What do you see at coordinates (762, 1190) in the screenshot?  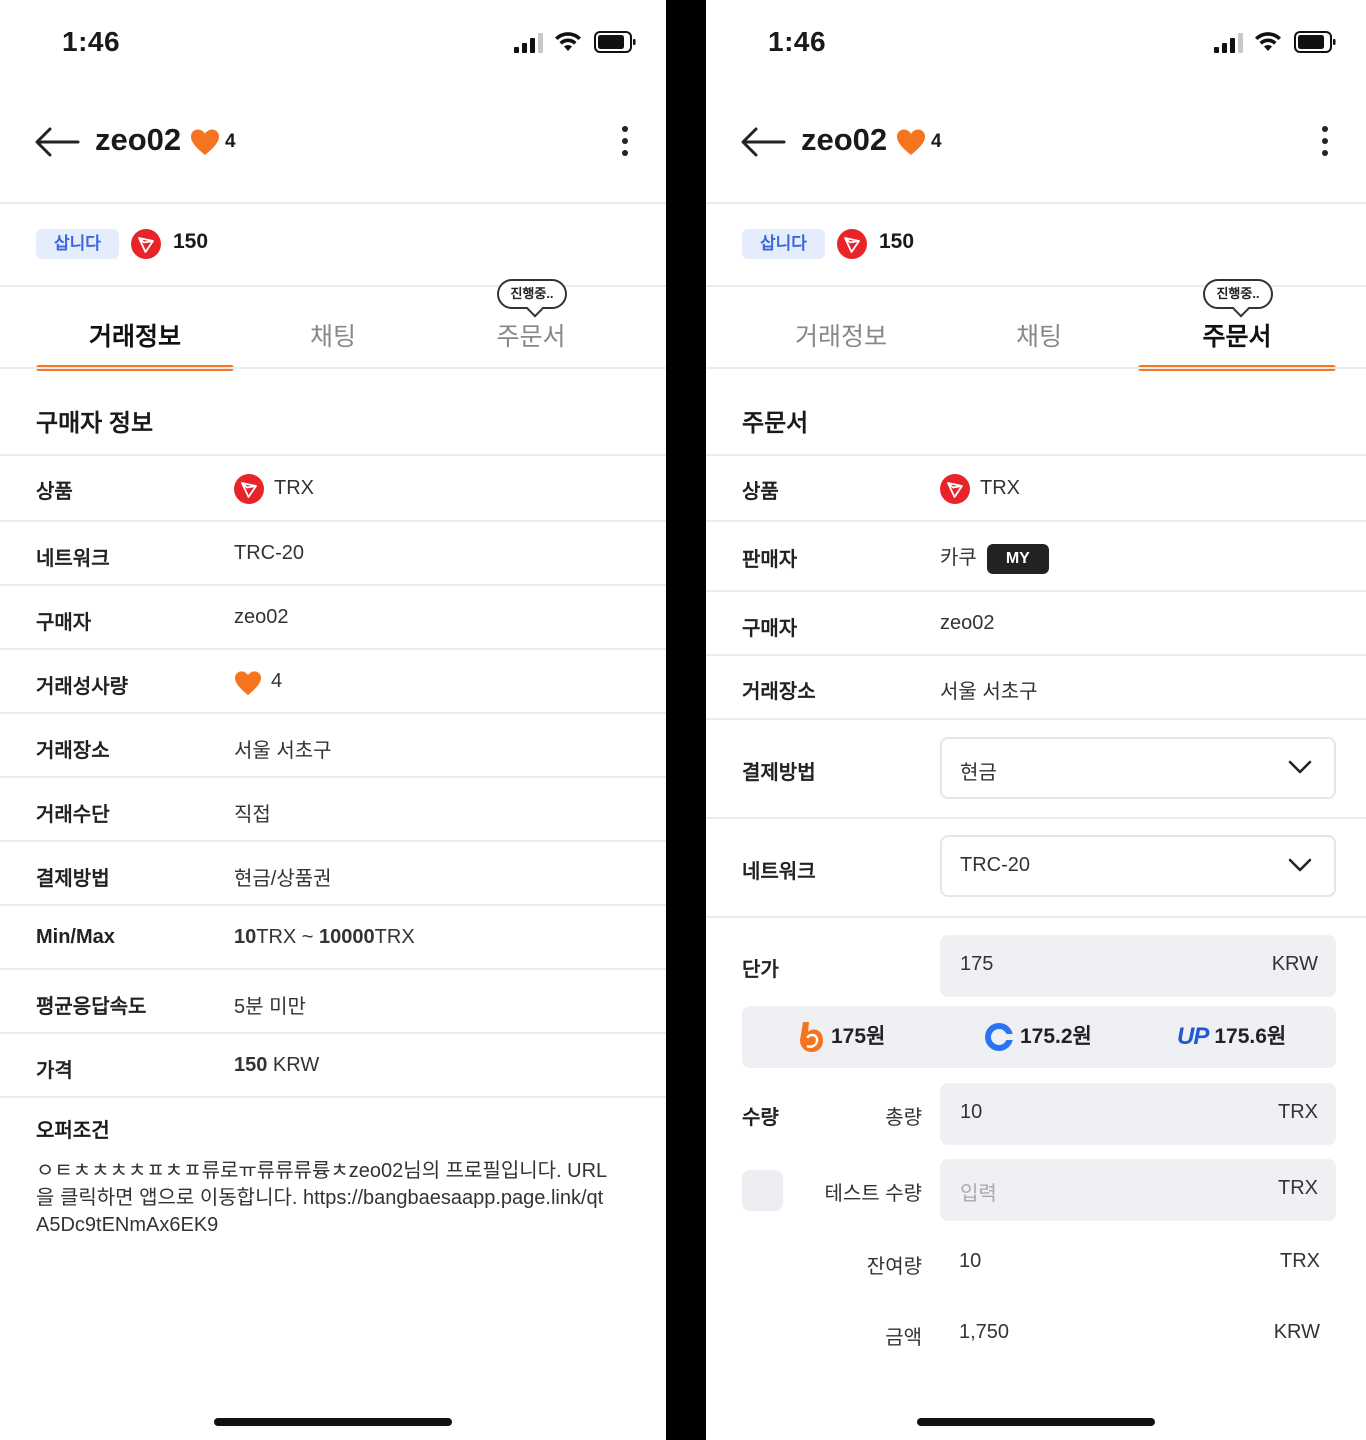 I see `test-quantity-checkbox` at bounding box center [762, 1190].